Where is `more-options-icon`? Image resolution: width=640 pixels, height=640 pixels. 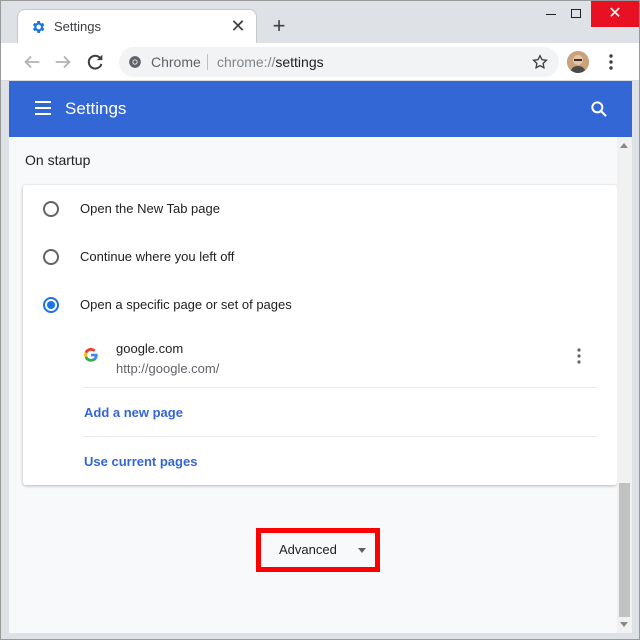 more-options-icon is located at coordinates (579, 356).